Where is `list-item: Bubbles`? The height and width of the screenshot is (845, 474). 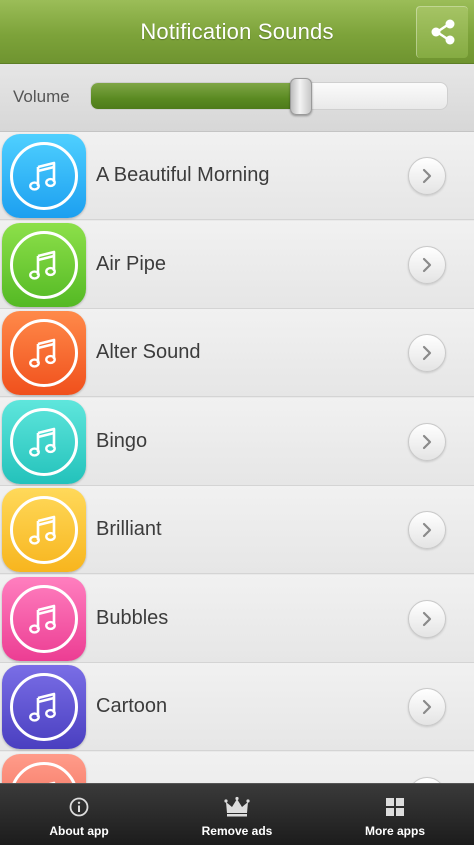
list-item: Bubbles is located at coordinates (237, 619).